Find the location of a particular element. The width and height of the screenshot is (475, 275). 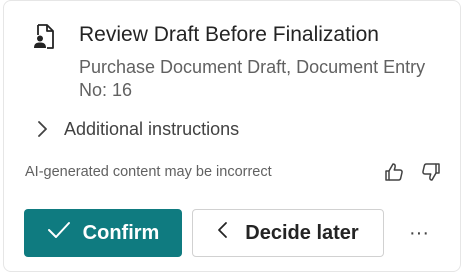

chevron-left-icon is located at coordinates (231, 233).